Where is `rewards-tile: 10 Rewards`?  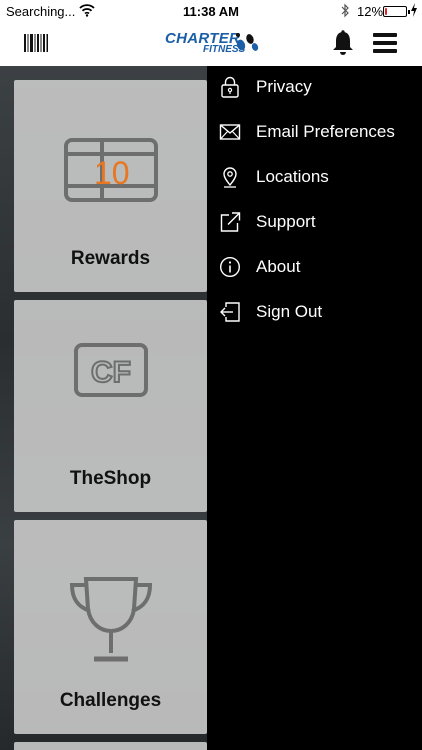
rewards-tile: 10 Rewards is located at coordinates (110, 186).